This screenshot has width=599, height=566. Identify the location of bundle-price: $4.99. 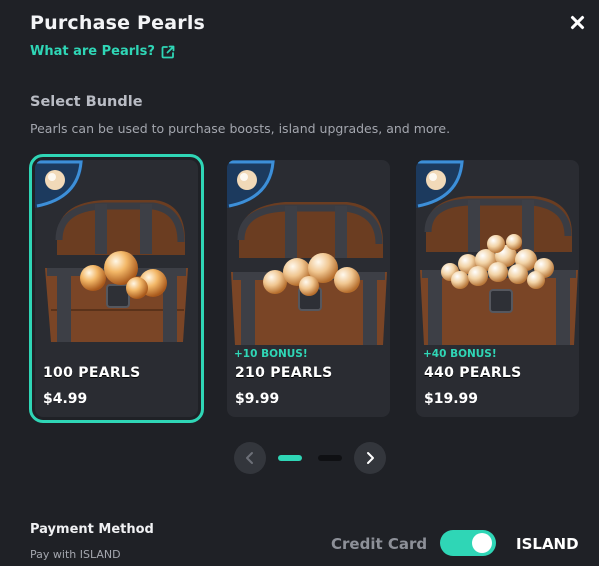
(65, 399).